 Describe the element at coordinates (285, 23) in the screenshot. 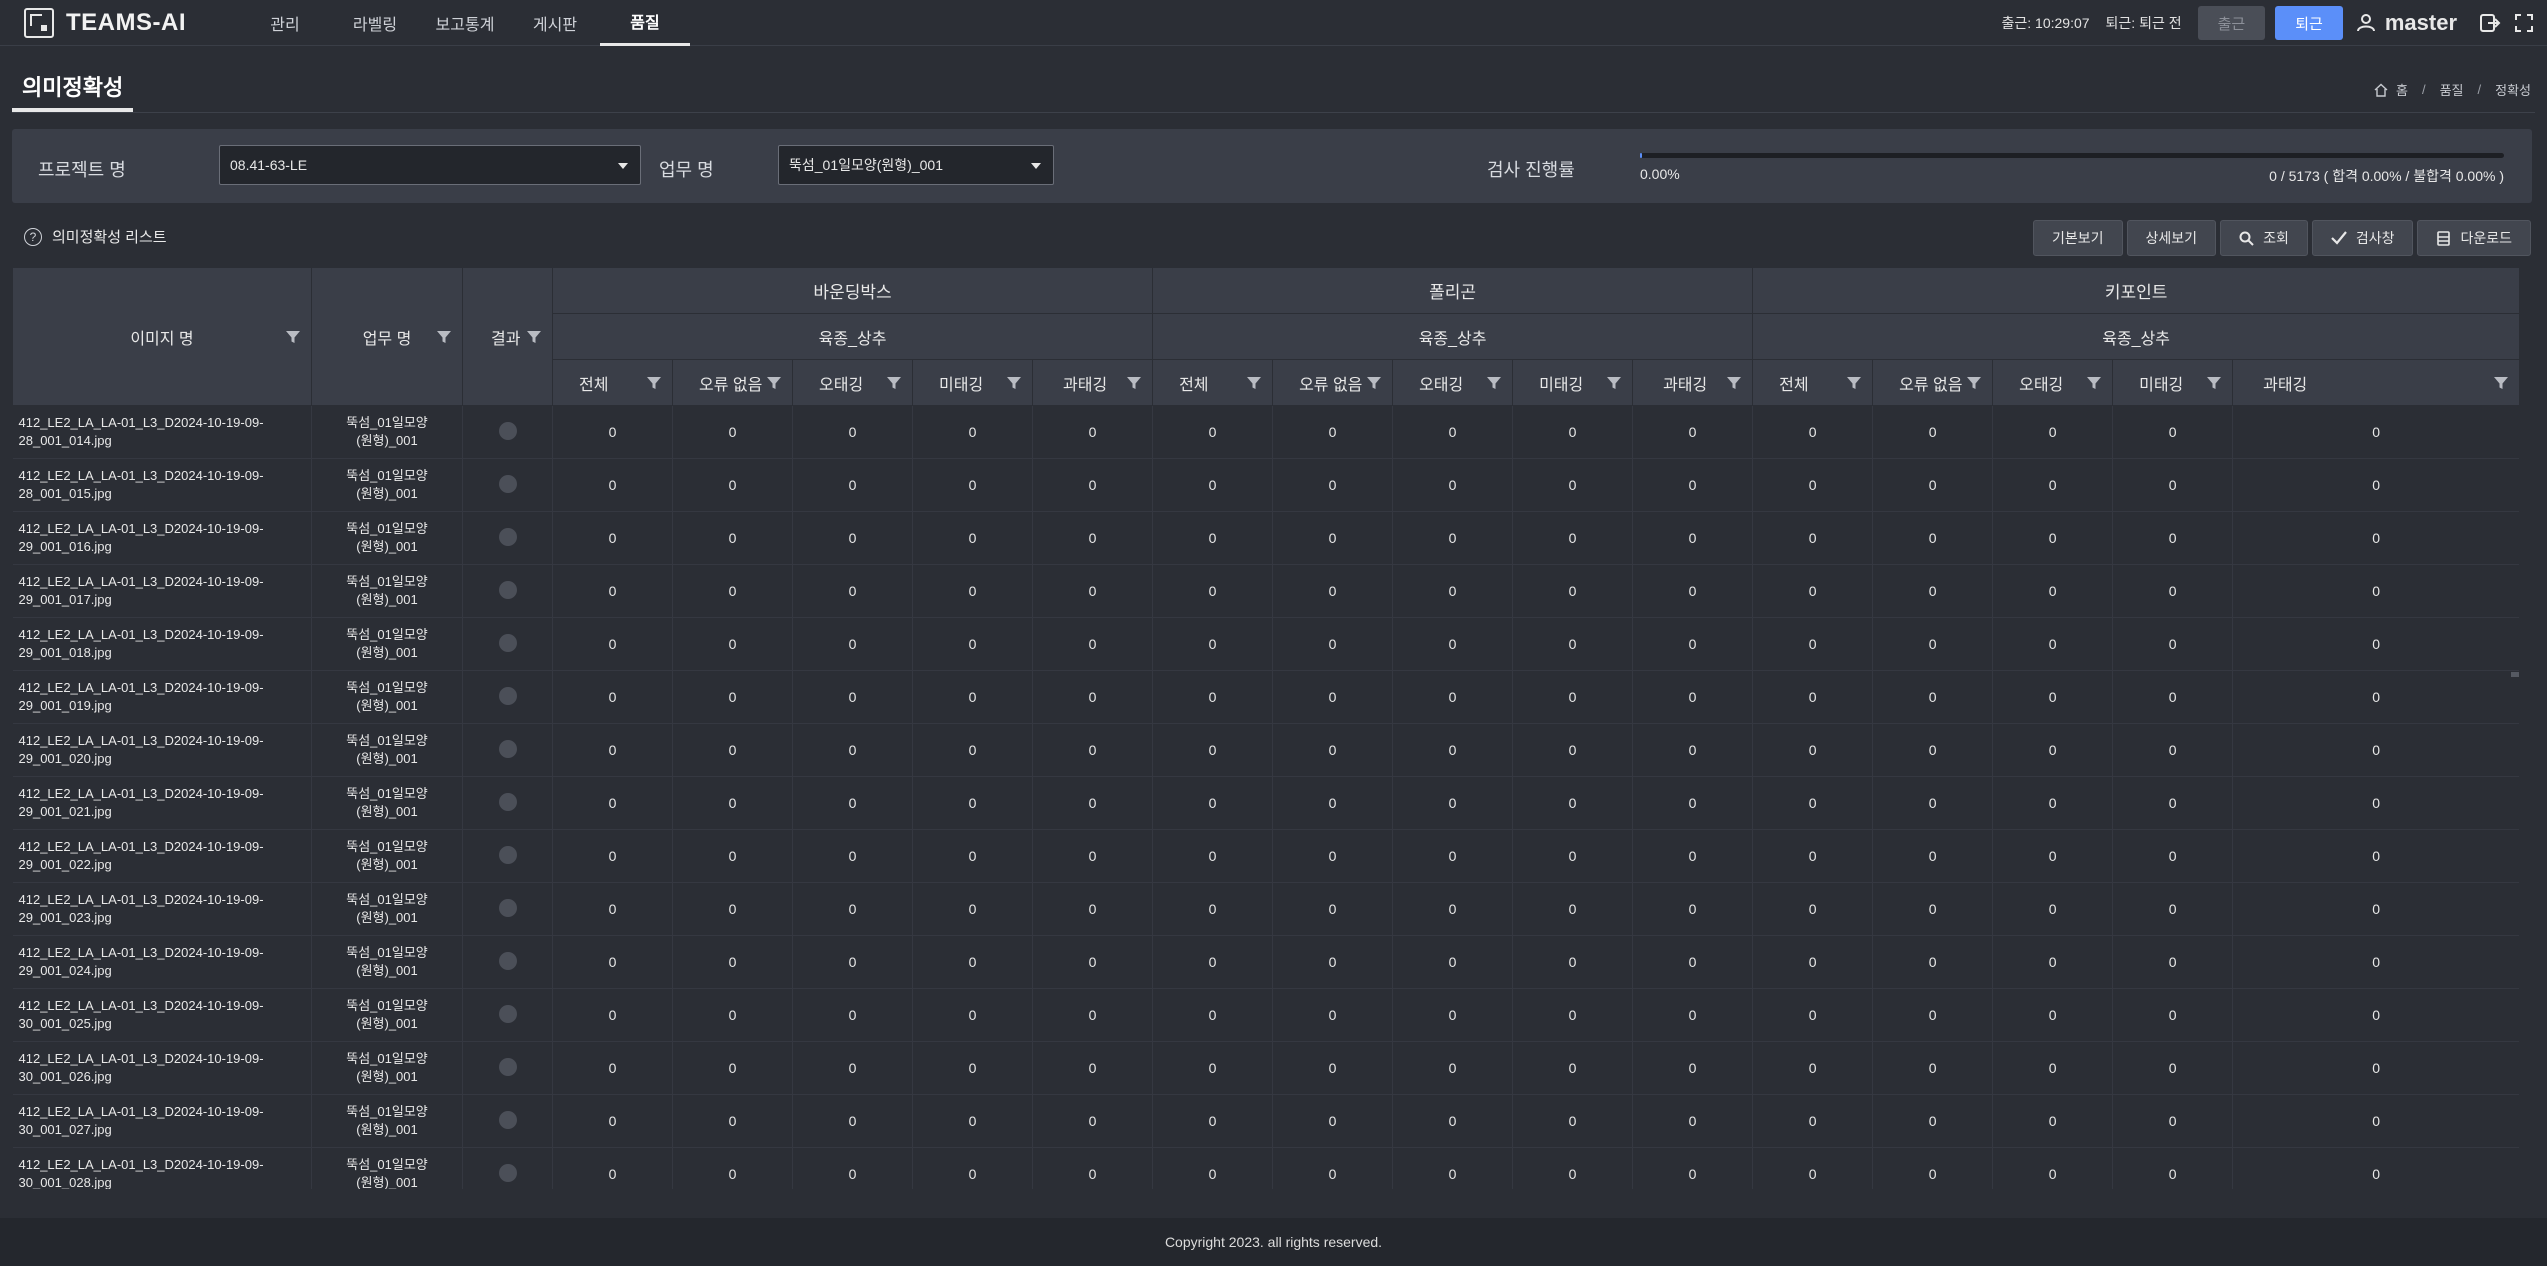

I see `nav-item-manage: 관리` at that location.